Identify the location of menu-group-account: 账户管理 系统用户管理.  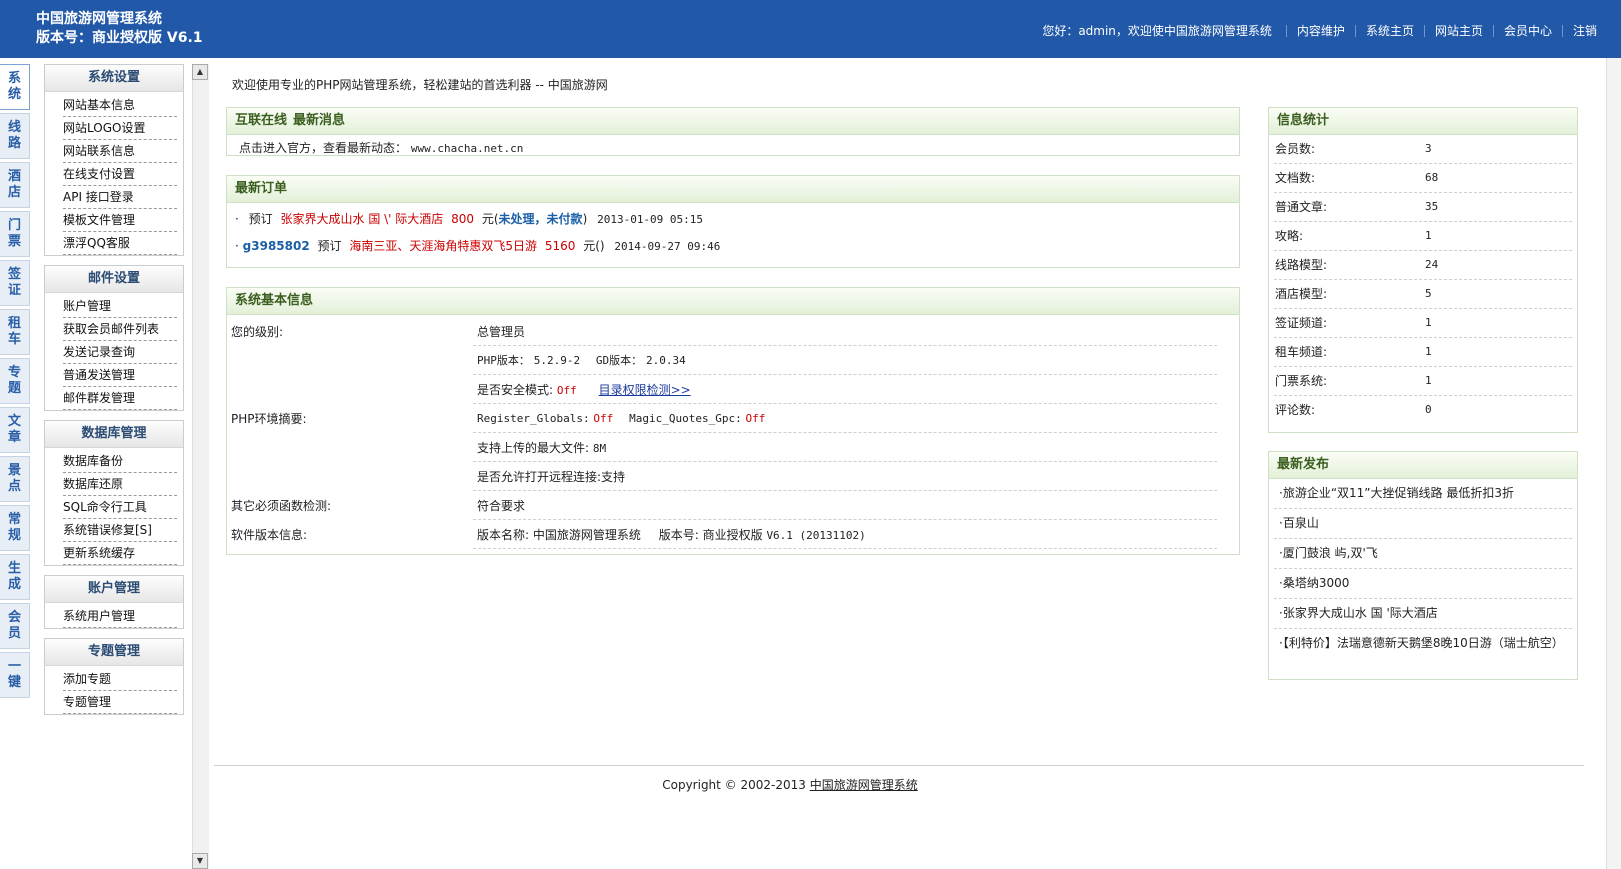
(114, 602).